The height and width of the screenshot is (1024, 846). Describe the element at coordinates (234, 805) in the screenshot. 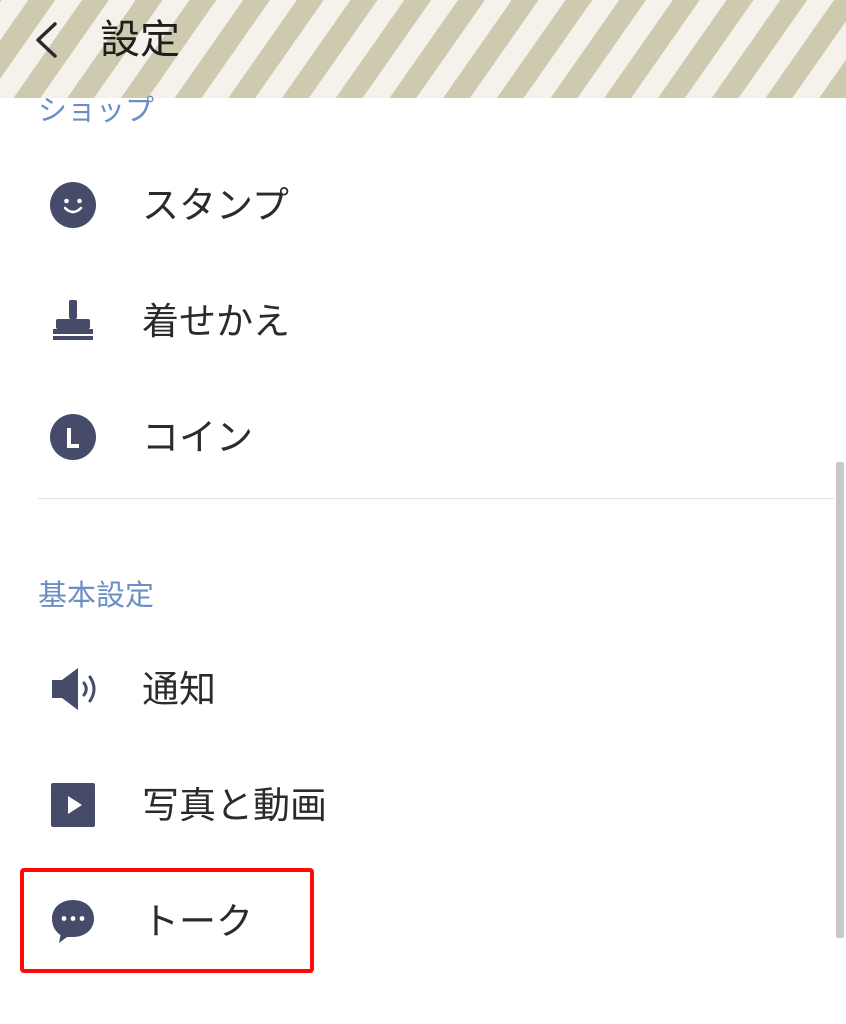

I see `menu-item-label: 写真と動画` at that location.